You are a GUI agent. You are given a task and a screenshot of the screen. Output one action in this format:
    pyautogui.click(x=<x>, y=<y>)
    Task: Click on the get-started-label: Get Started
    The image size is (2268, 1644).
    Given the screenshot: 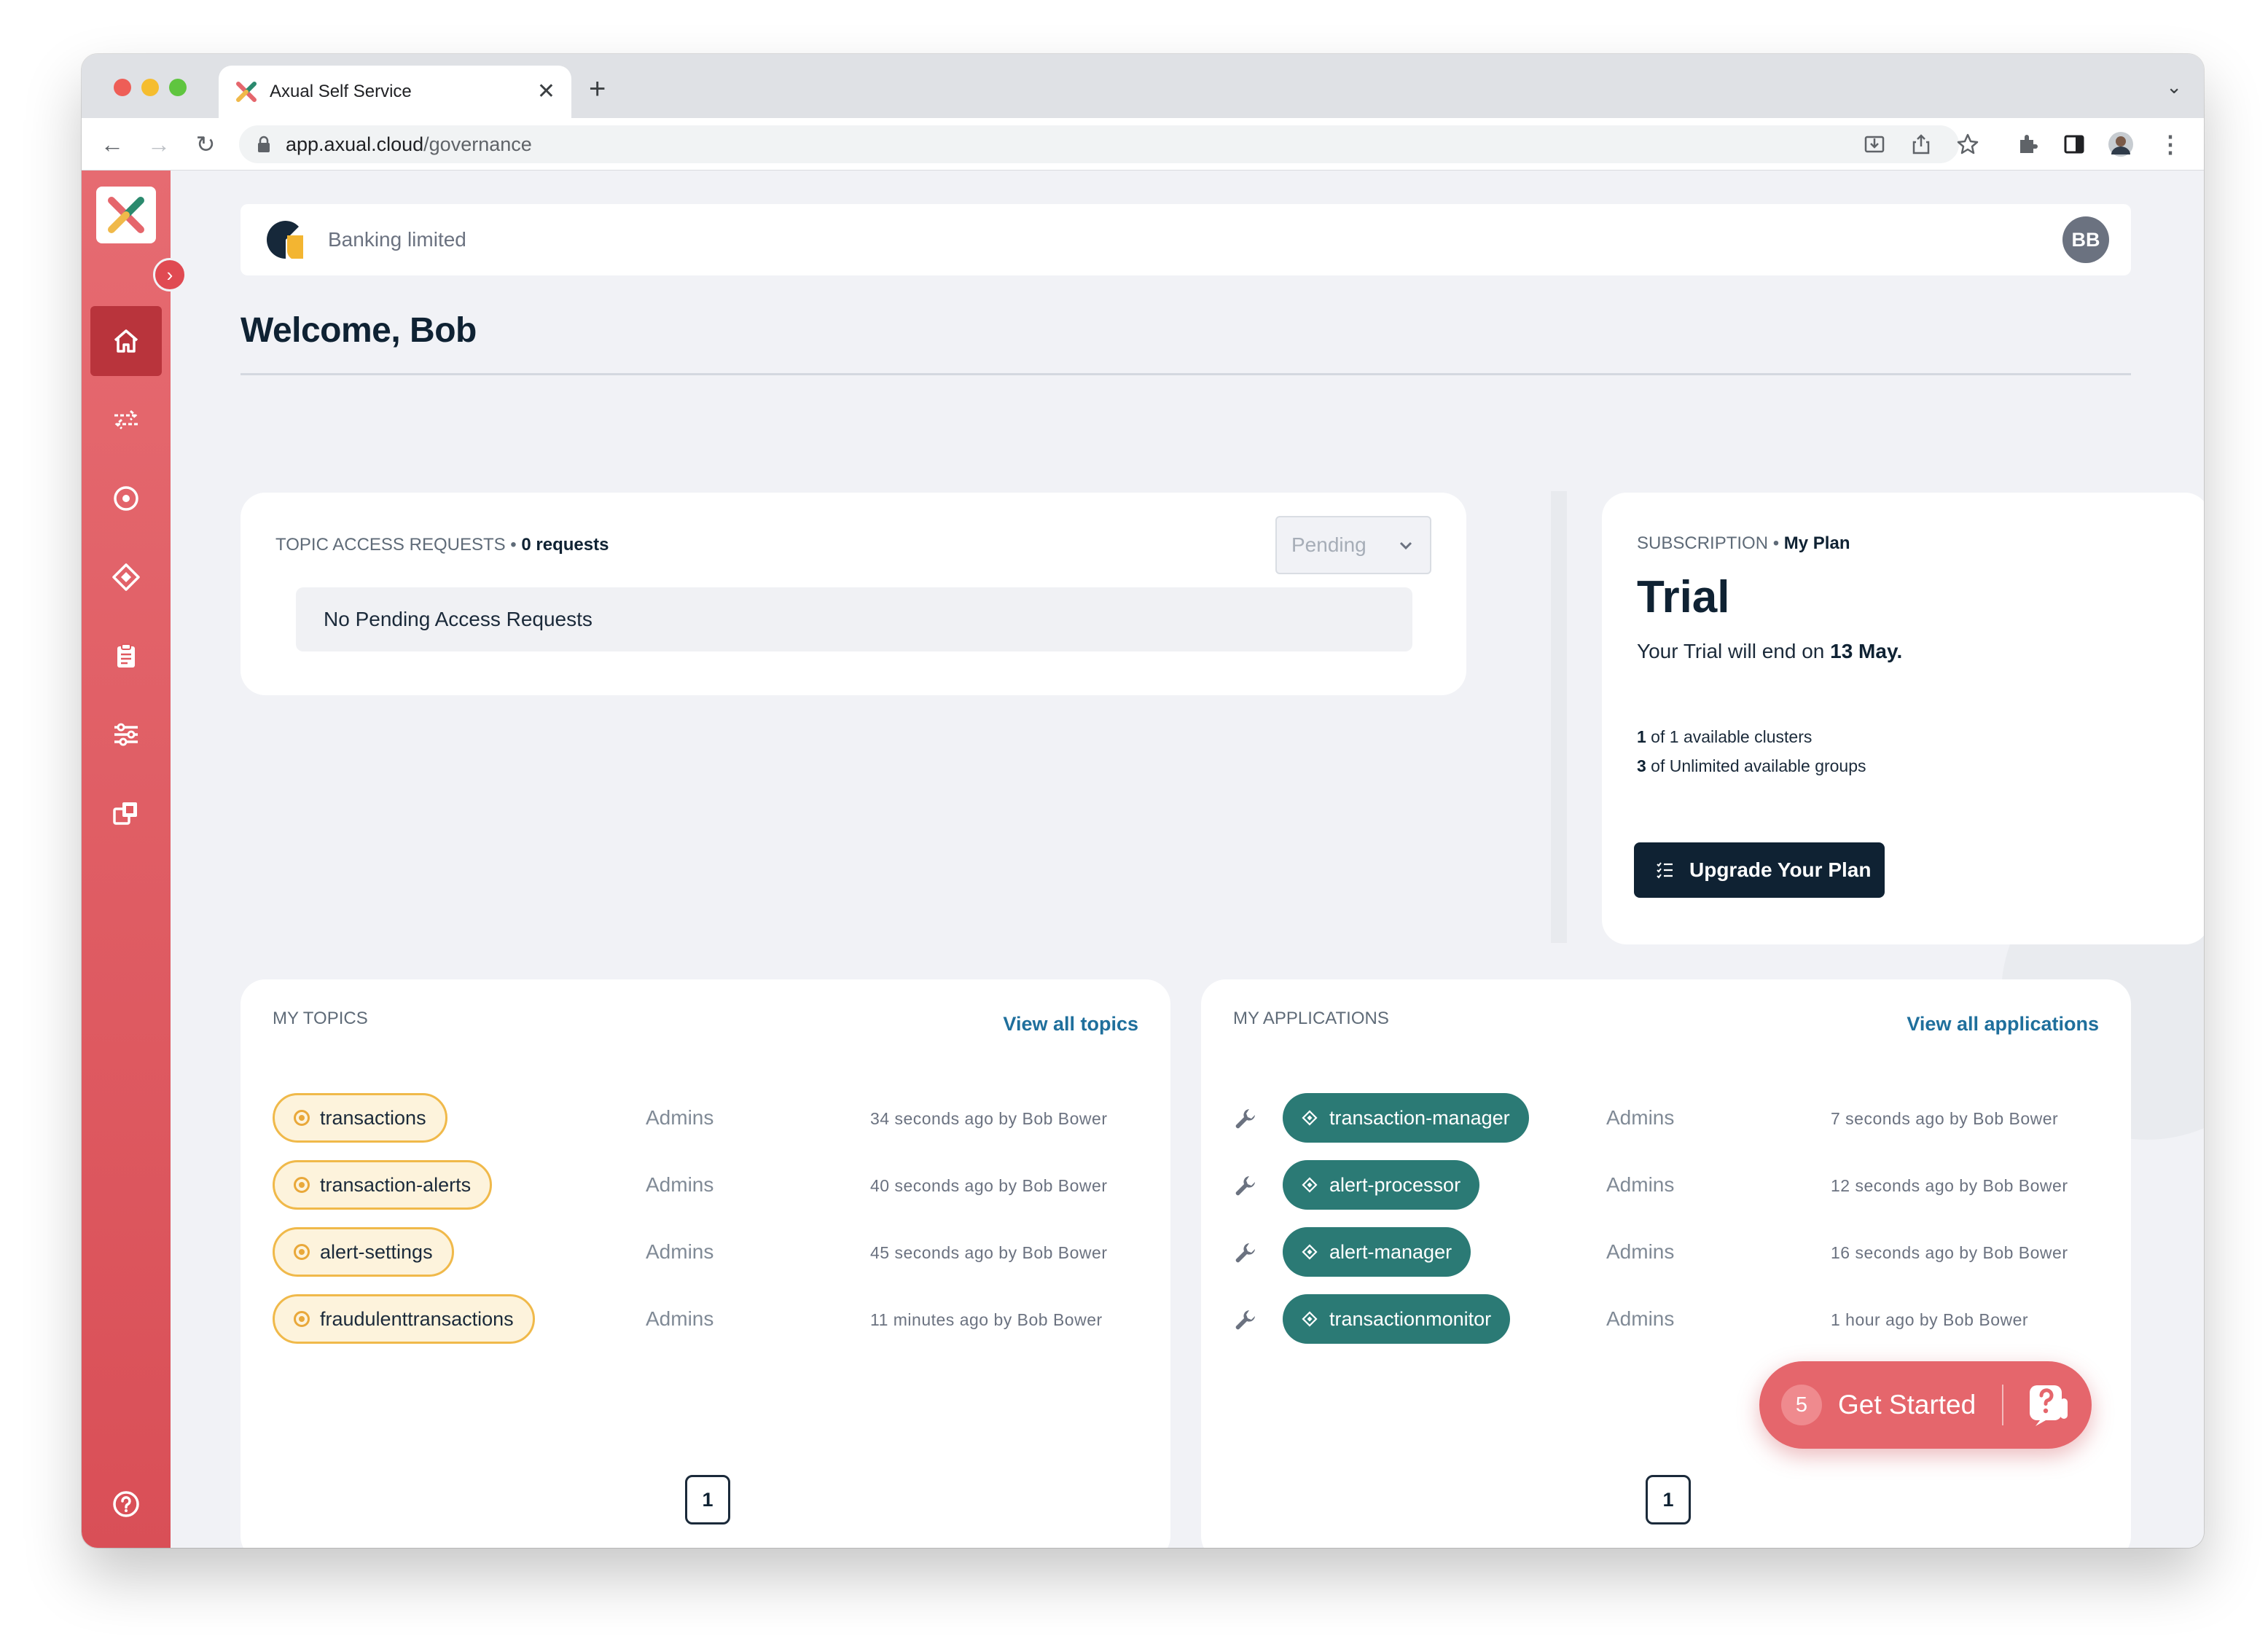 What is the action you would take?
    pyautogui.click(x=1907, y=1405)
    